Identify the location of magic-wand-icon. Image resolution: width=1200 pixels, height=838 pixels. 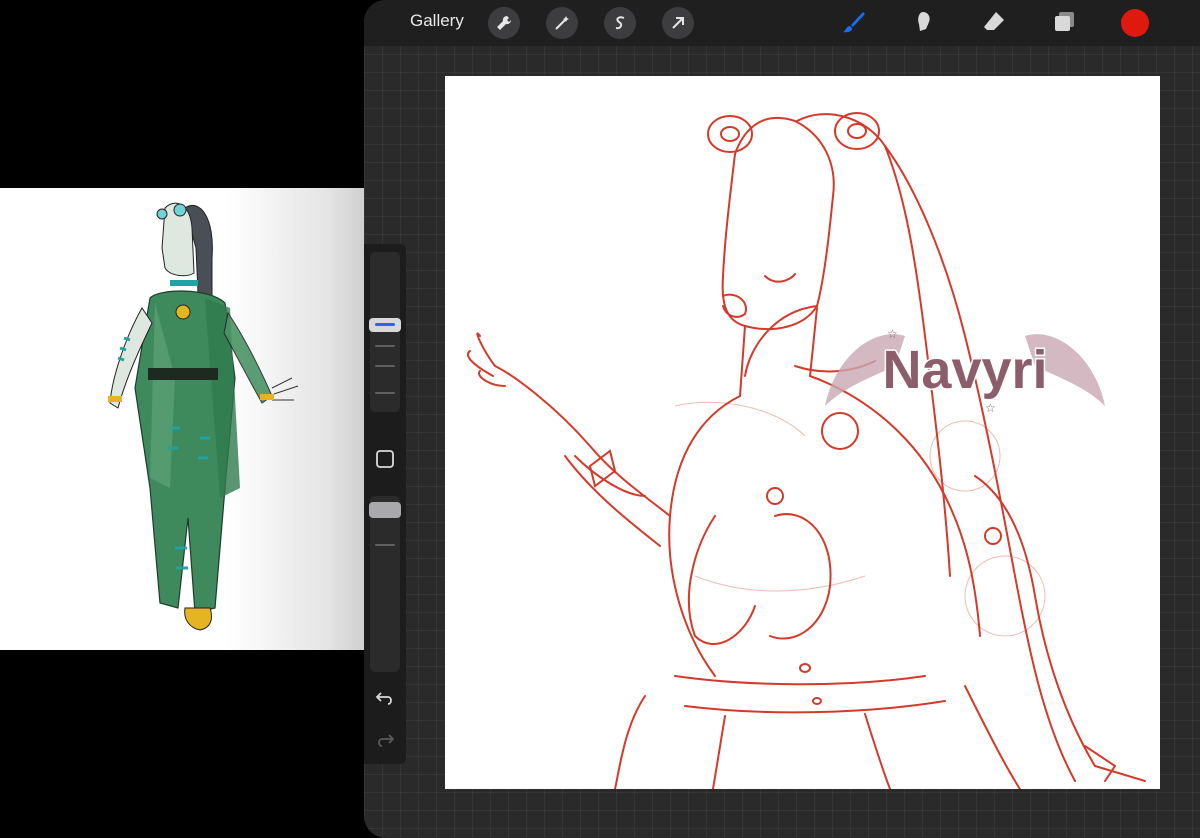
(562, 23).